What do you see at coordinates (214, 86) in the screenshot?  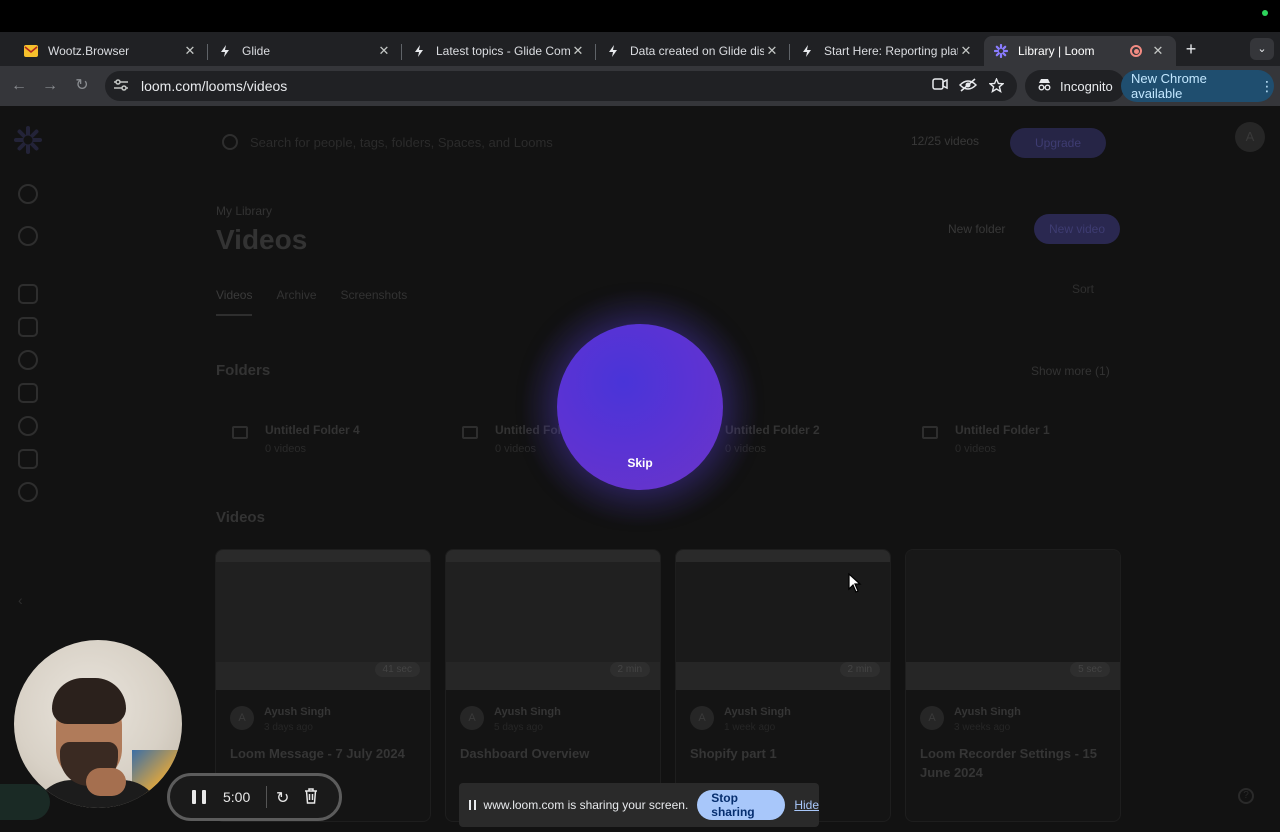 I see `url-text: loom.com/looms/videos` at bounding box center [214, 86].